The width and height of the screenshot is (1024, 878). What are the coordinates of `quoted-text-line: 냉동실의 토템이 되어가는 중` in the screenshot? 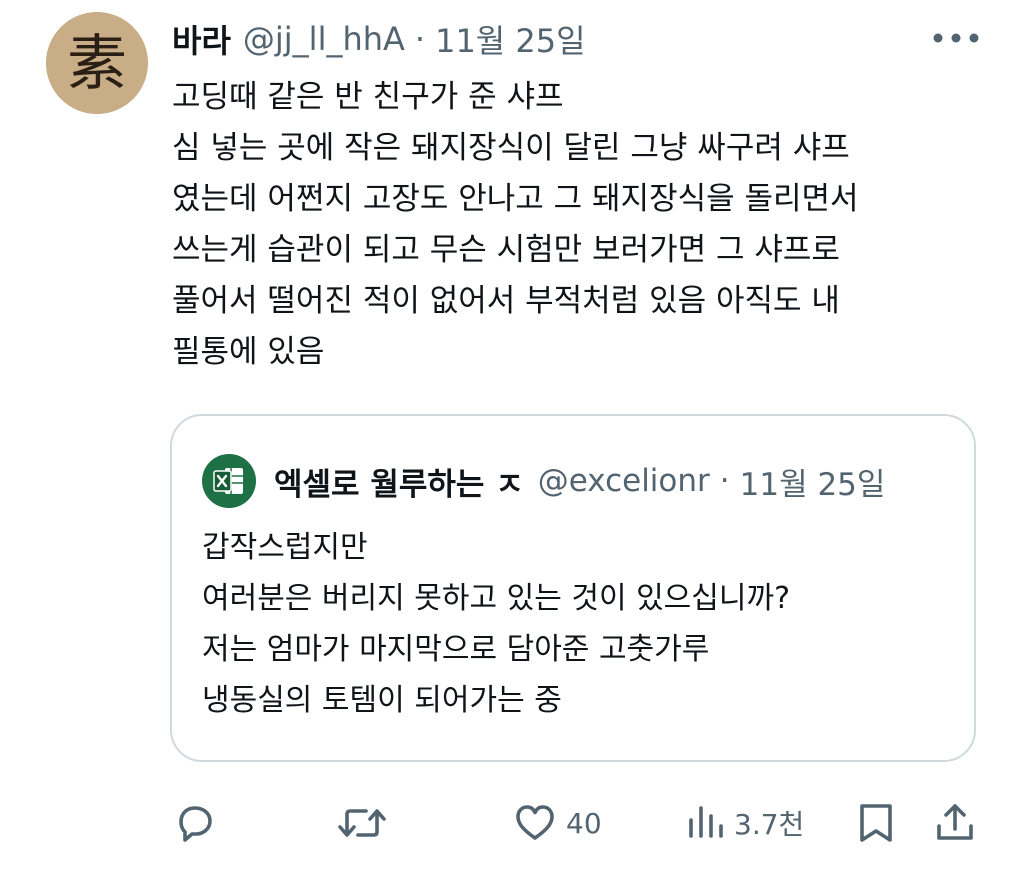 It's located at (382, 700).